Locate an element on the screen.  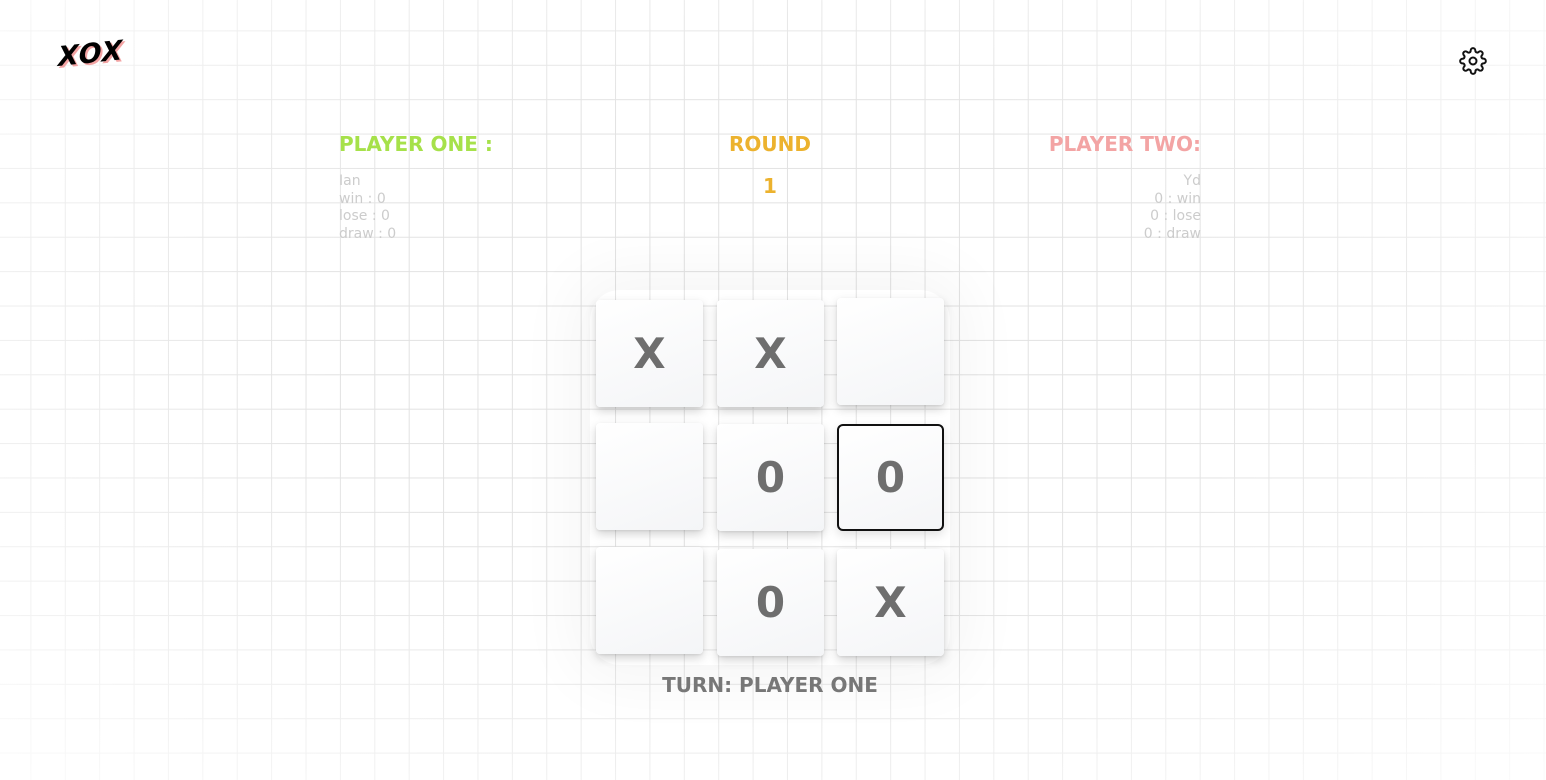
player-two-name: Yd is located at coordinates (1192, 181).